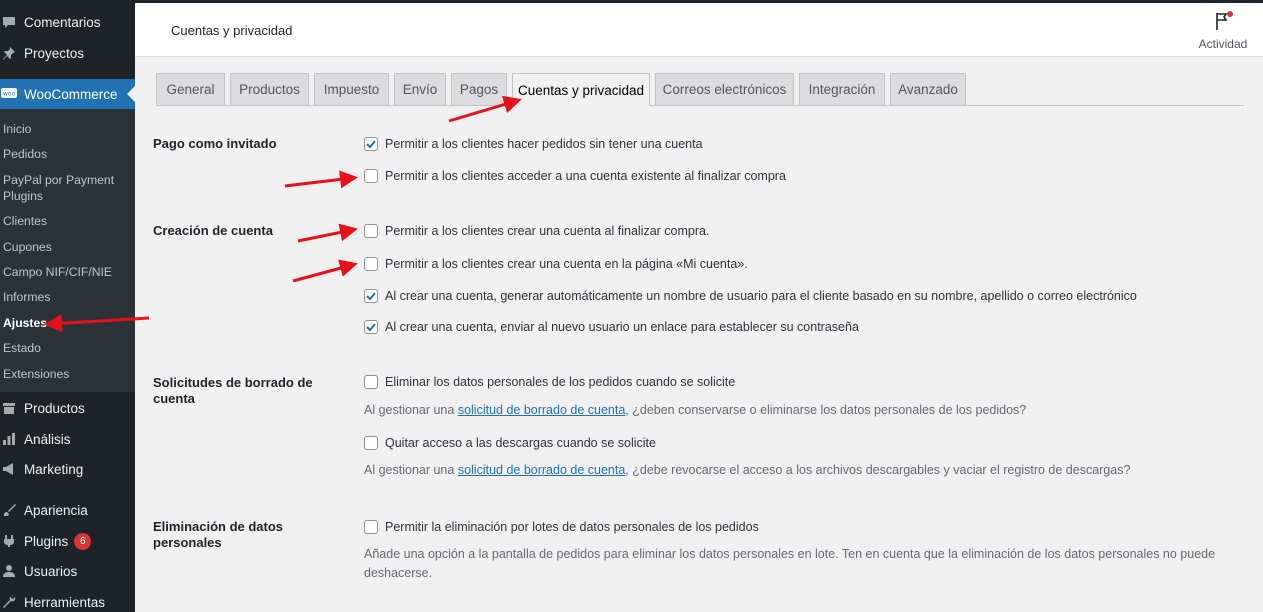 This screenshot has height=612, width=1263. I want to click on page-title: Cuentas y privacidad, so click(232, 30).